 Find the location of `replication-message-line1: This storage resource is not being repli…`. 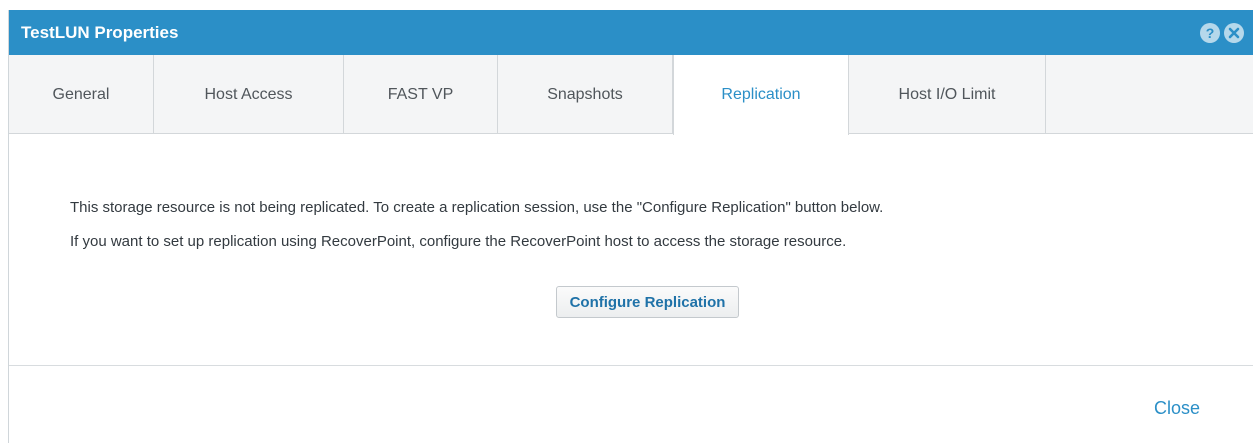

replication-message-line1: This storage resource is not being repli… is located at coordinates (477, 207).